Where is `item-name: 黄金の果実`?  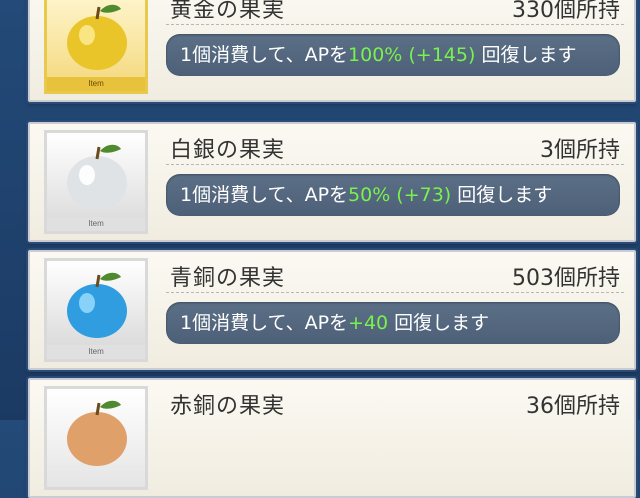 item-name: 黄金の果実 is located at coordinates (228, 11).